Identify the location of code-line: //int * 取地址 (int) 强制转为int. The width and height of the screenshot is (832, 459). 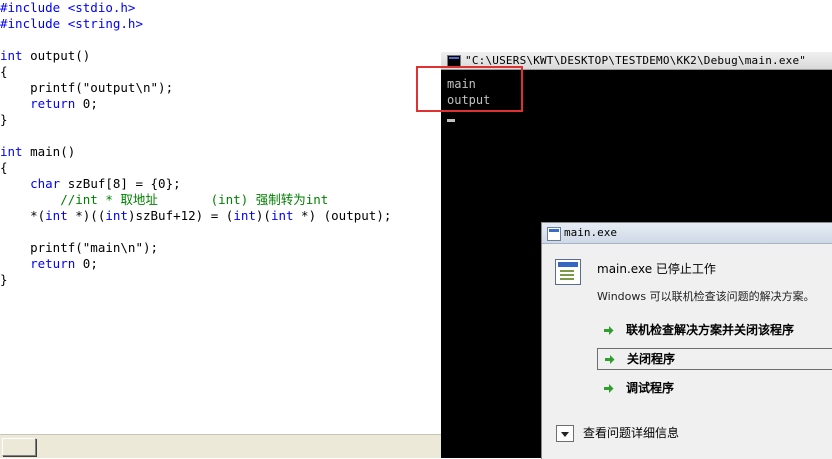
(164, 200).